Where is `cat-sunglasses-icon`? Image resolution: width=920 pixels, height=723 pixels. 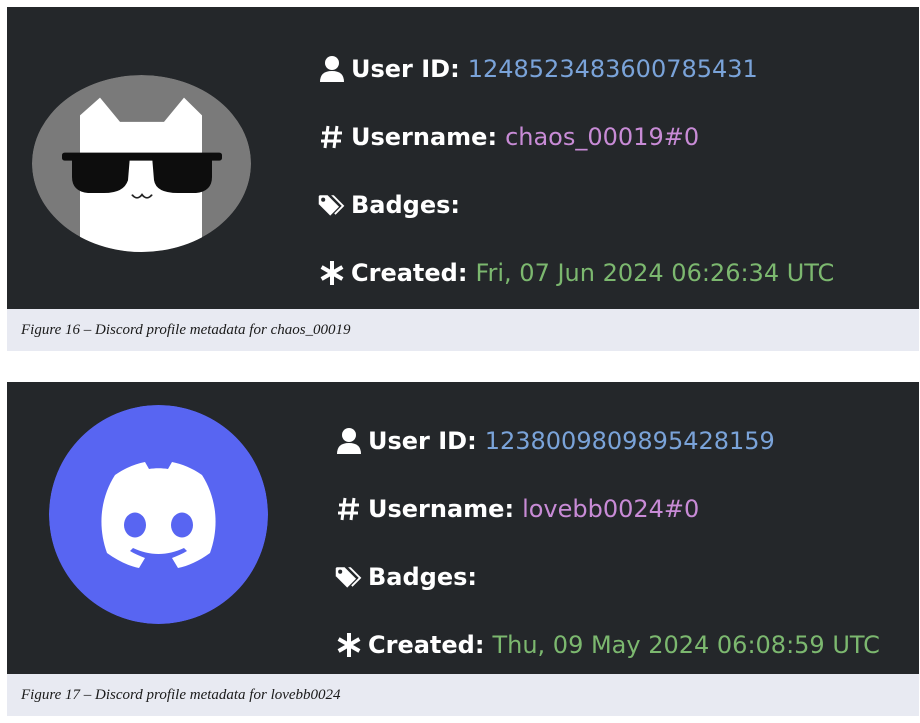
cat-sunglasses-icon is located at coordinates (141, 163).